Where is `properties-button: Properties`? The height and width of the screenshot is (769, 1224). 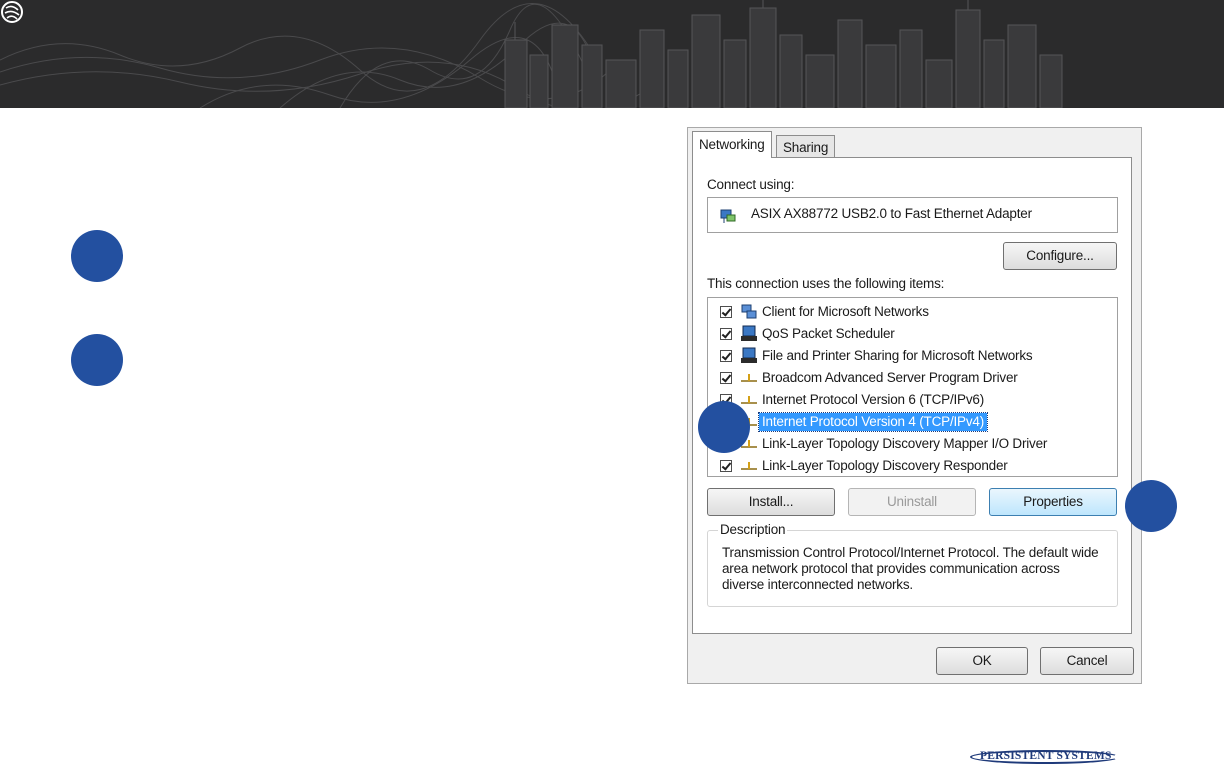
properties-button: Properties is located at coordinates (1053, 502).